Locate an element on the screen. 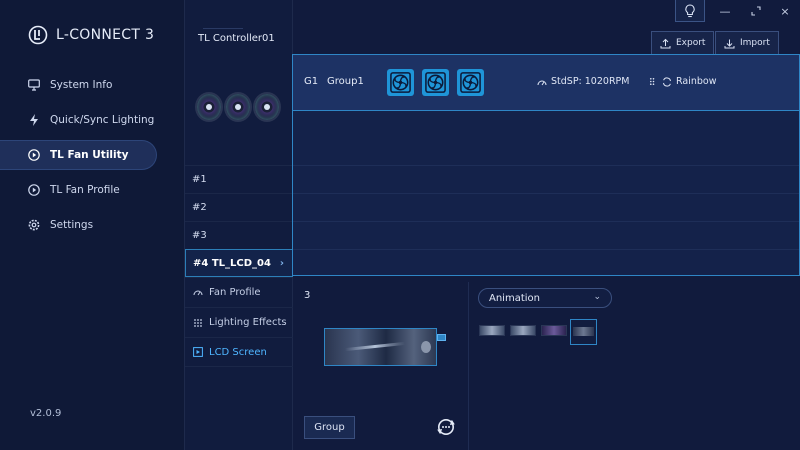 Image resolution: width=800 pixels, height=450 pixels. port-row-4-selected: #4 TL_LCD_04 › is located at coordinates (239, 263).